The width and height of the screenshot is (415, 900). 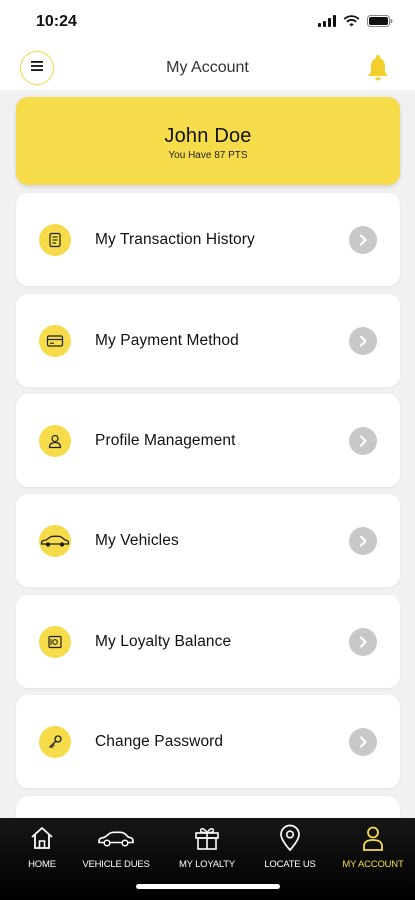 I want to click on status-icons, so click(x=355, y=23).